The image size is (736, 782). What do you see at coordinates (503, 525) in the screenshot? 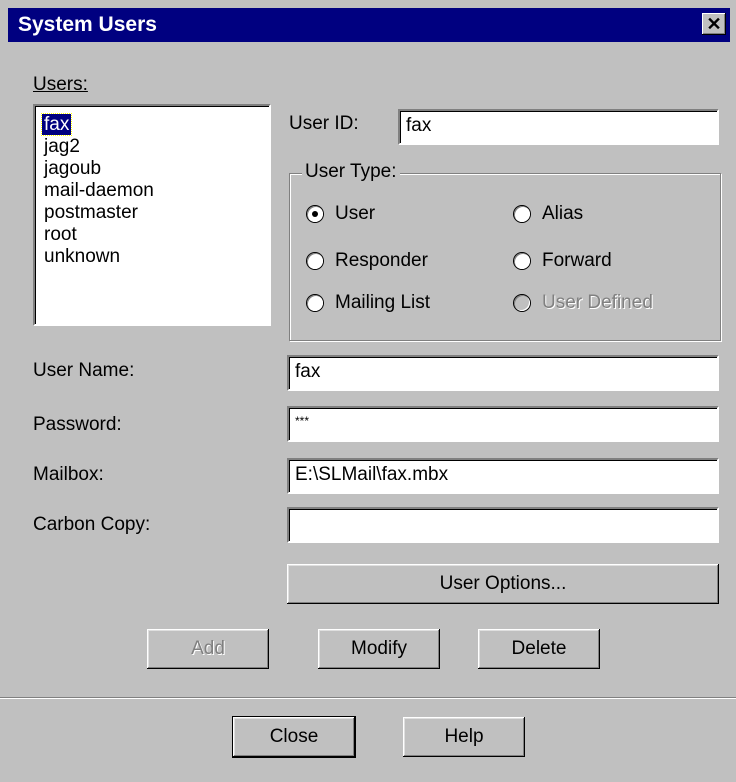
I see `carbon-copy-field` at bounding box center [503, 525].